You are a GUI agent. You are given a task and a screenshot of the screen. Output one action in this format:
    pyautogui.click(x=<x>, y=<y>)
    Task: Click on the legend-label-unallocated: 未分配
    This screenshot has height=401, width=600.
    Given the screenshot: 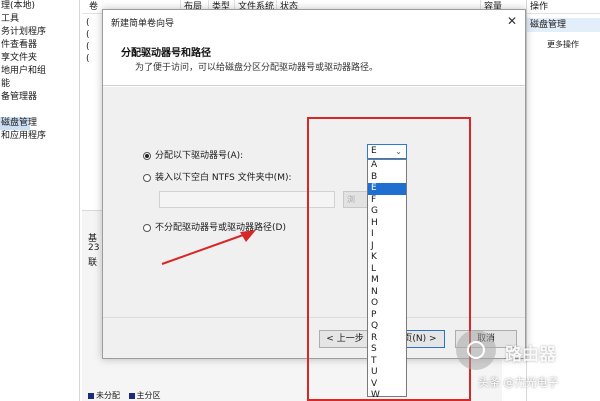 What is the action you would take?
    pyautogui.click(x=108, y=395)
    